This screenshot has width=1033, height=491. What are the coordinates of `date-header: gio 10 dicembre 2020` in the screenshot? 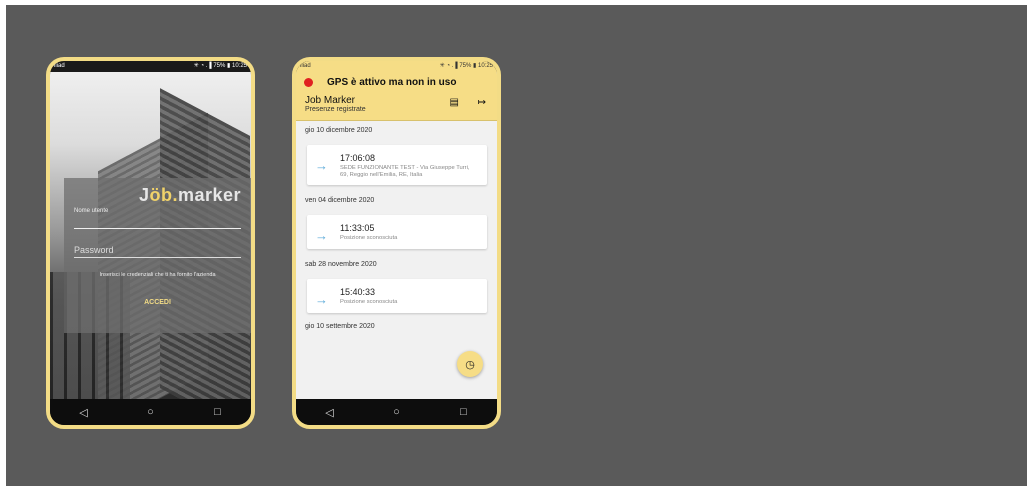 It's located at (339, 130).